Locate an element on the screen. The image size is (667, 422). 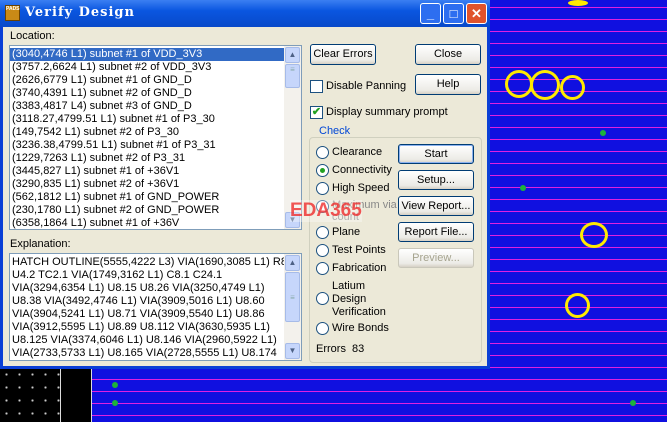
radio-label: Wire Bonds is located at coordinates (360, 328).